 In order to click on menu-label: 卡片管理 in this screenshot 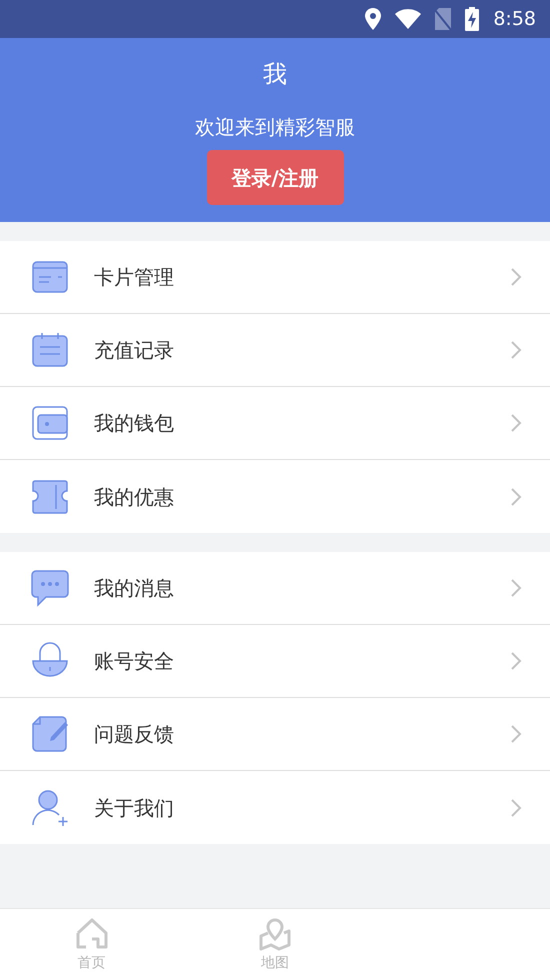, I will do `click(134, 277)`.